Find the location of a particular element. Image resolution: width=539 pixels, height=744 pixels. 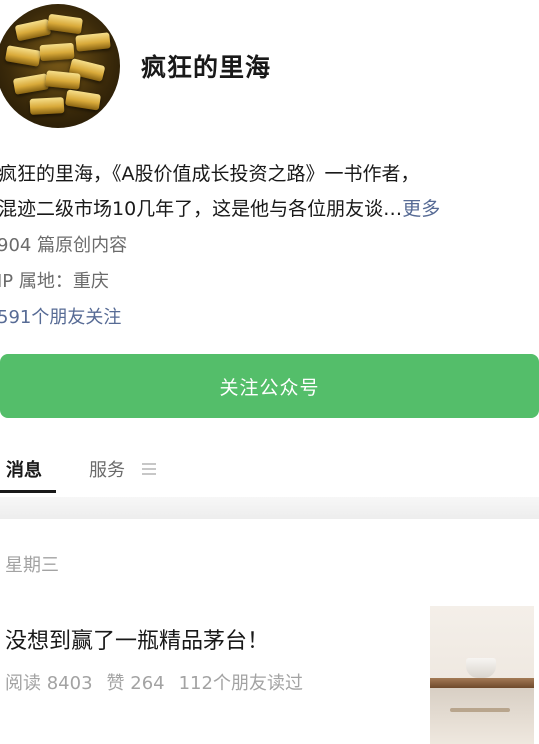

section-divider is located at coordinates (269, 508).